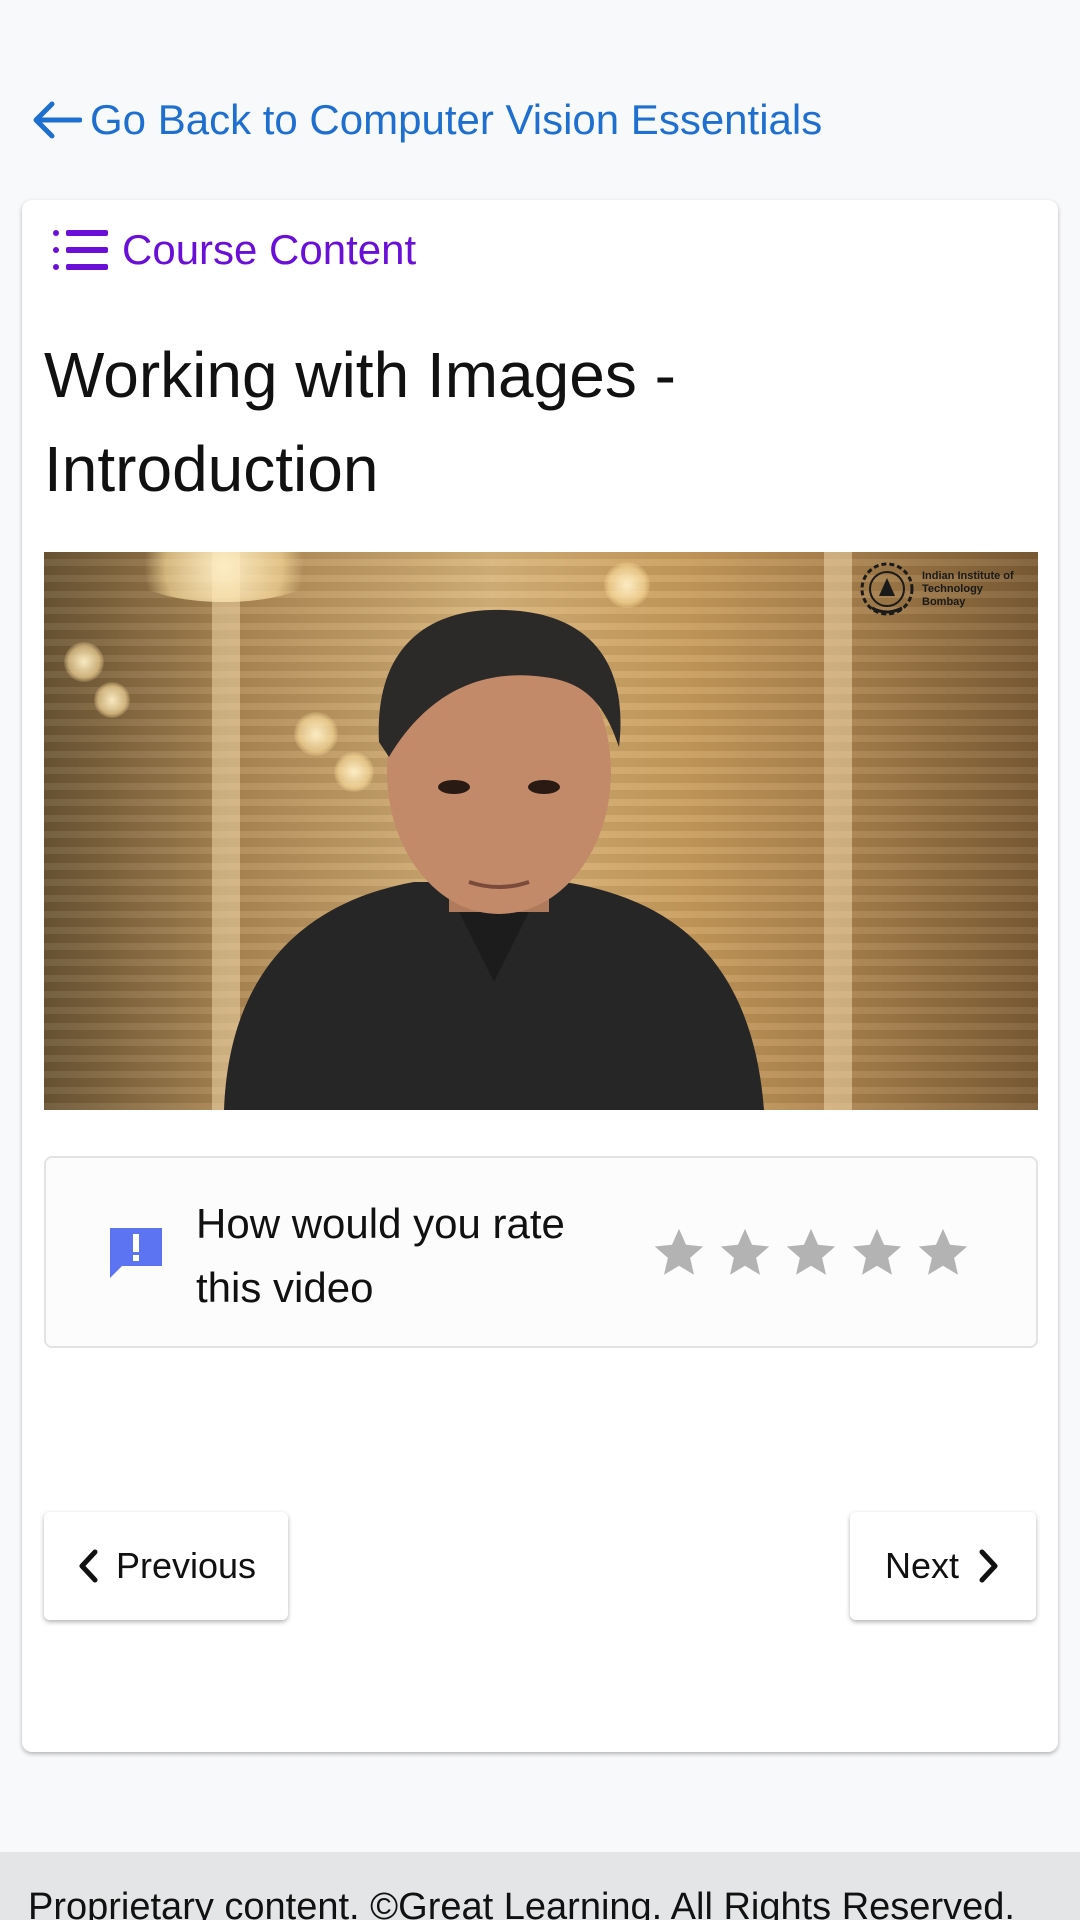  I want to click on course-content-label: Course Content, so click(269, 249).